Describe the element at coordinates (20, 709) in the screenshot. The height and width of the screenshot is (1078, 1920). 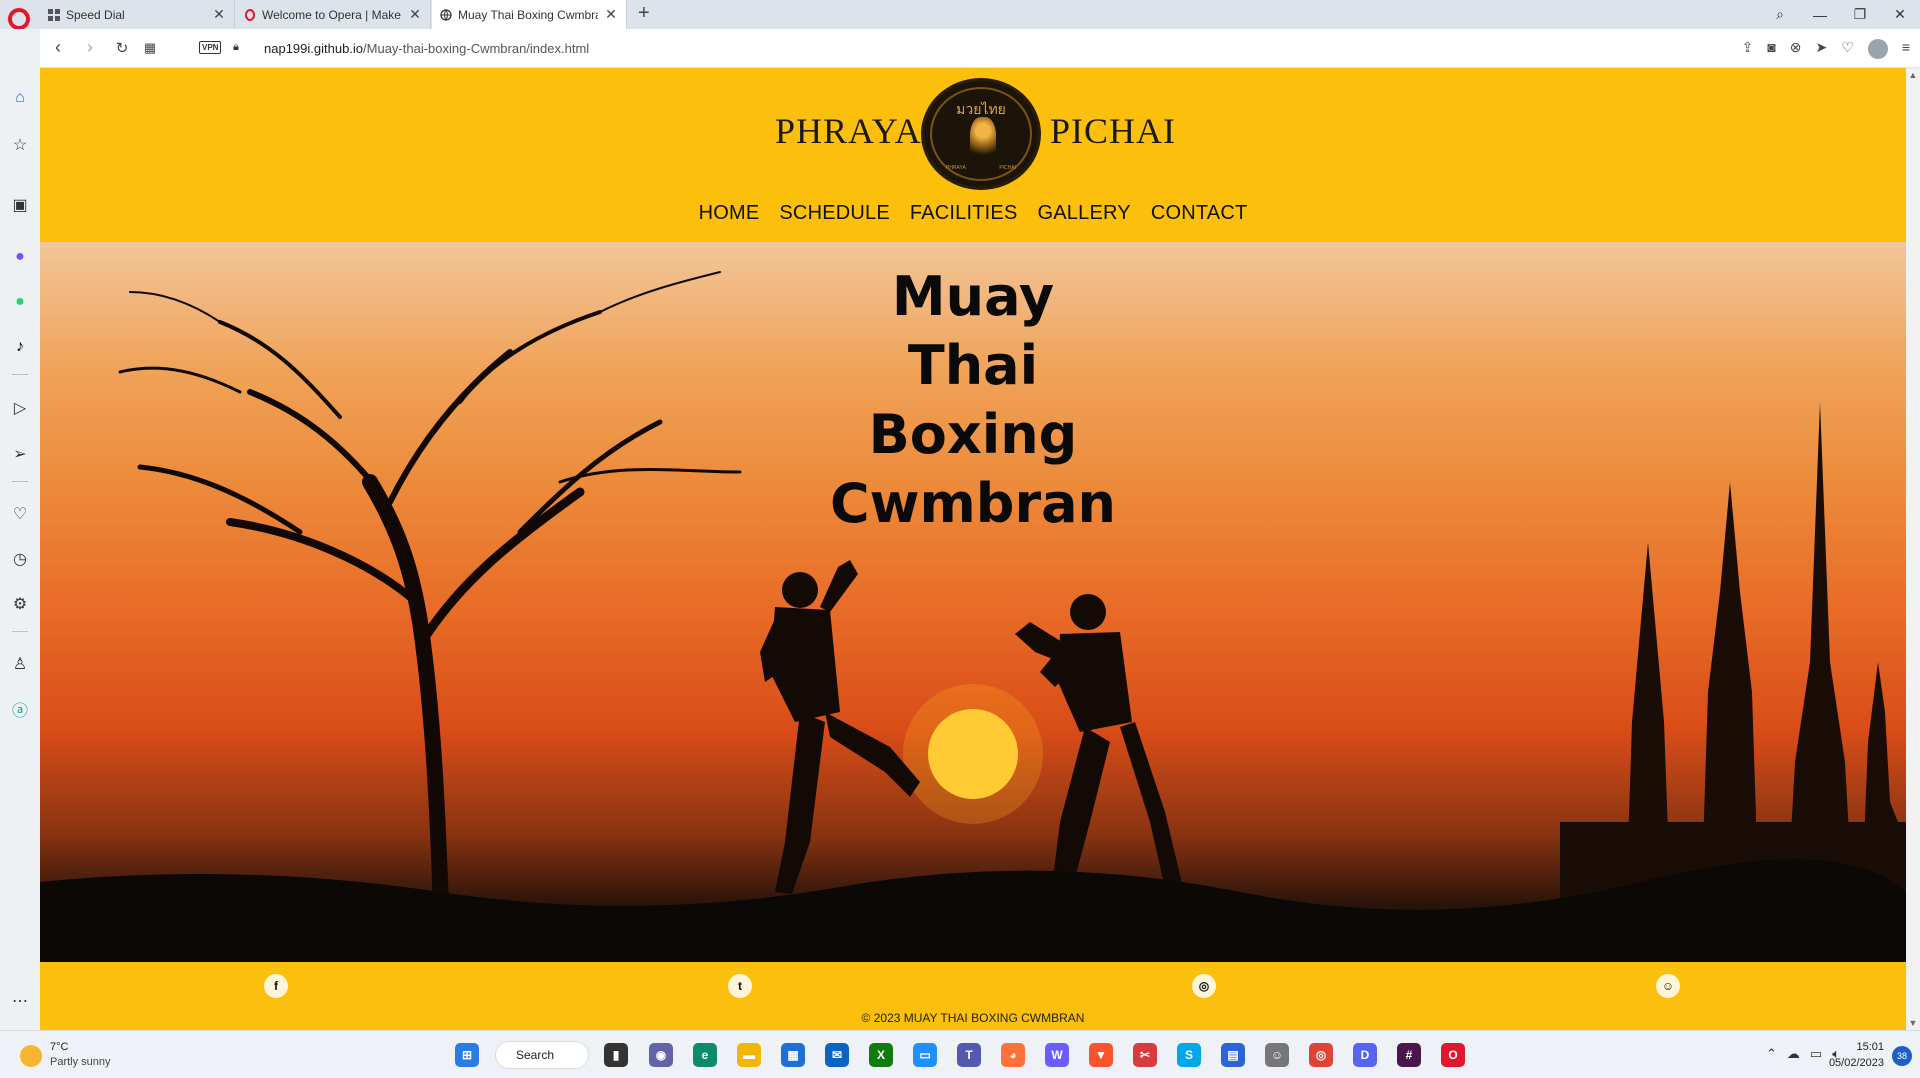
I see `aria-icon: ⓐ` at that location.